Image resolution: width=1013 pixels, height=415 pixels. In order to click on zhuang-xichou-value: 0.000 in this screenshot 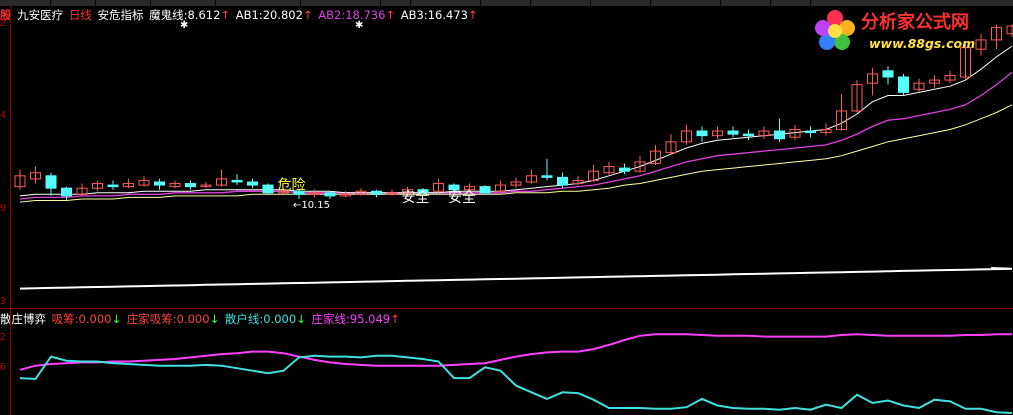, I will do `click(193, 319)`.